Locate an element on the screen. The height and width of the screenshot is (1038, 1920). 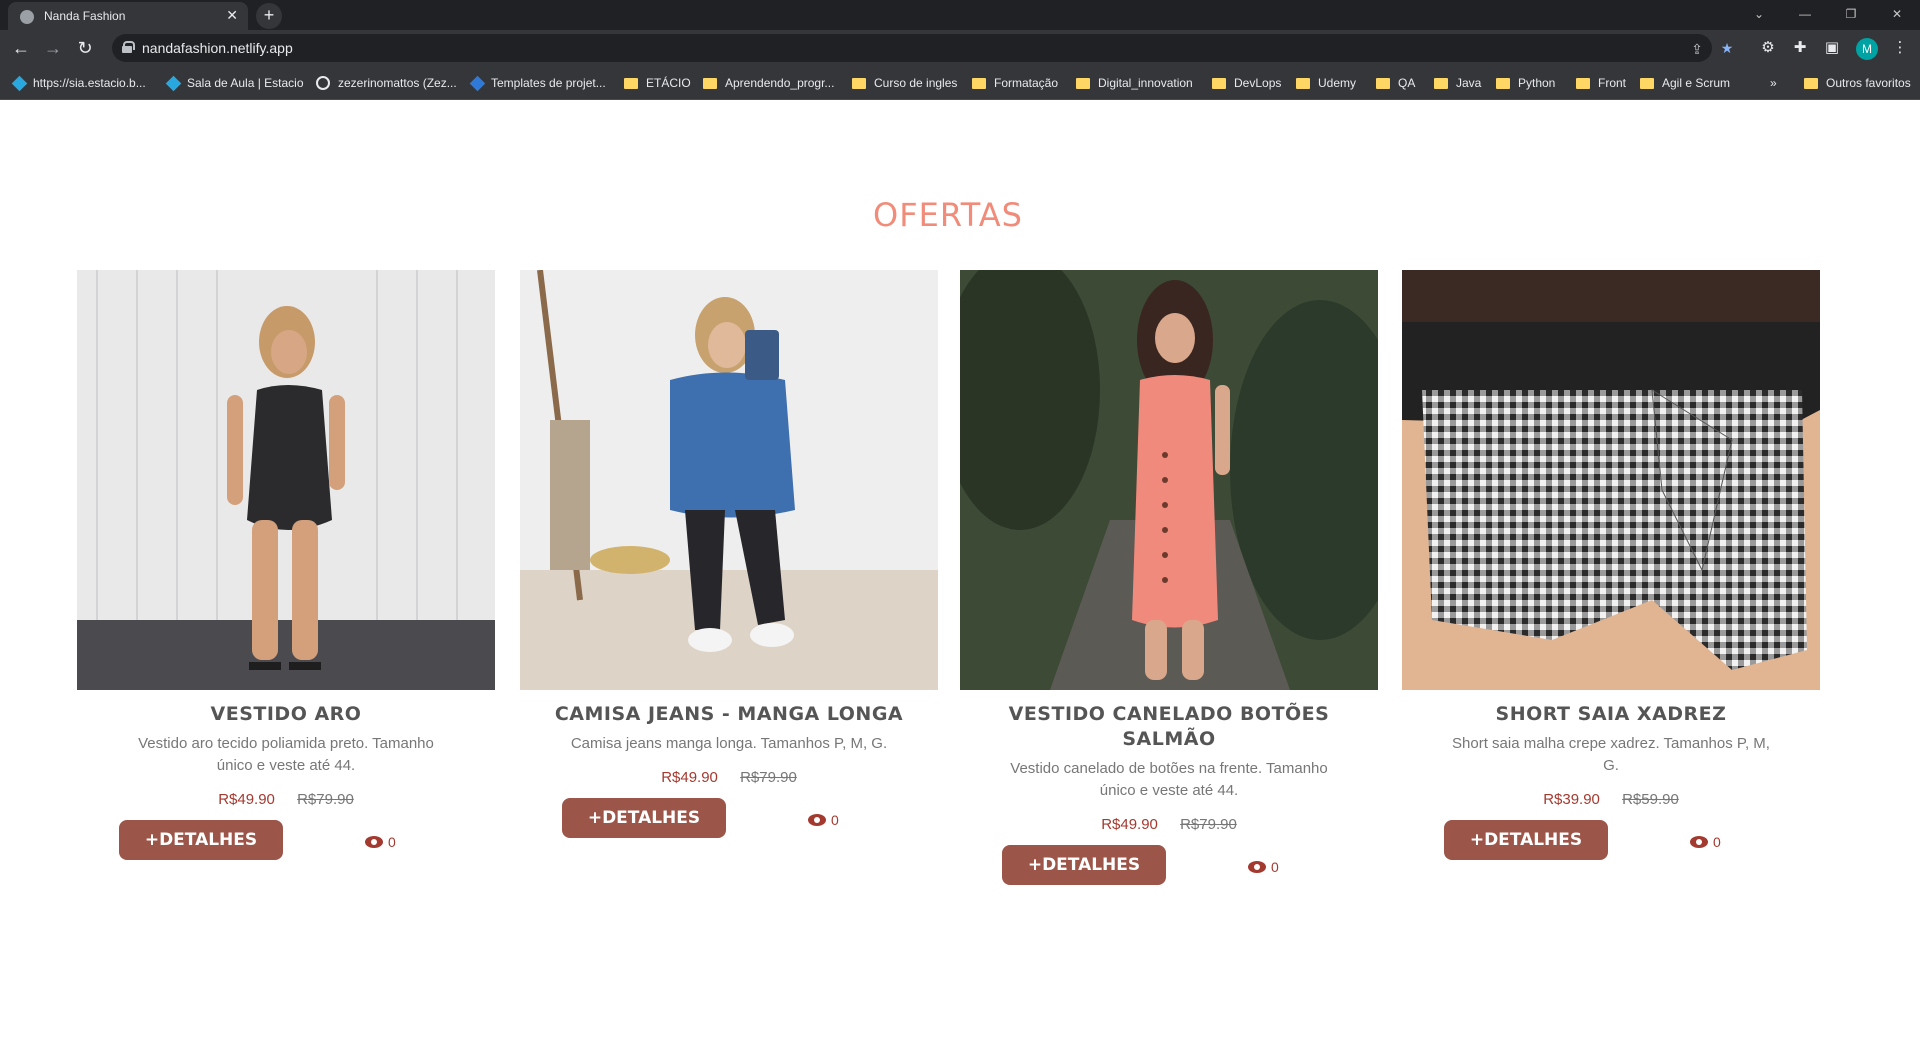
product-name: VESTIDO ARO is located at coordinates (286, 714).